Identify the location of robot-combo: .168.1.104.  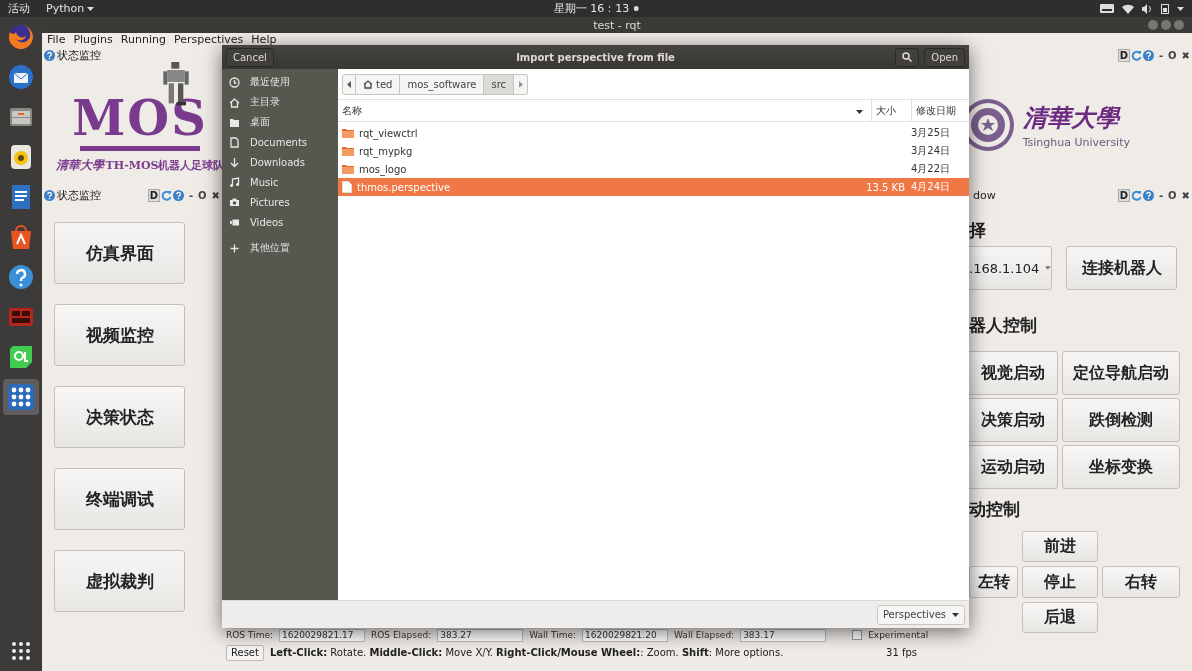
(1010, 268).